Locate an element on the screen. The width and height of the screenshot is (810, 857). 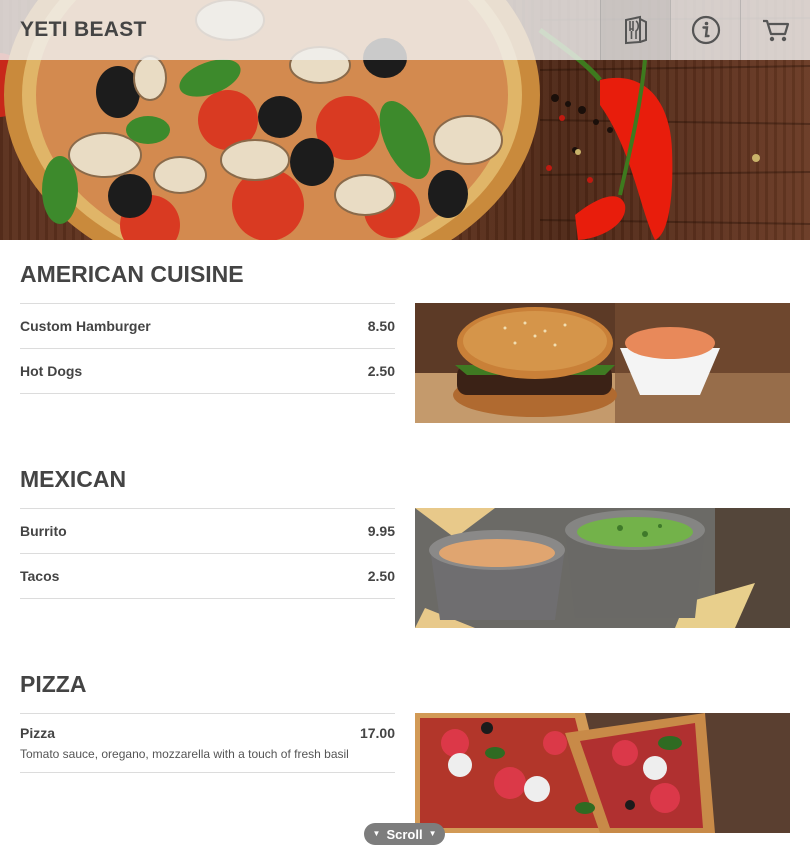
burger-photo is located at coordinates (602, 363).